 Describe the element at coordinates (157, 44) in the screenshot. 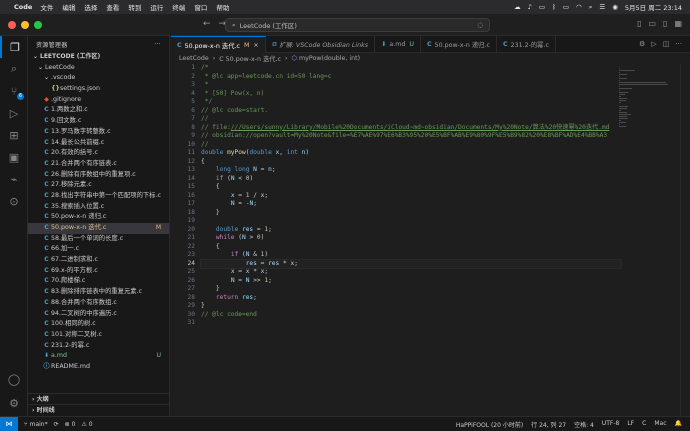

I see `more-actions-icon: ···` at that location.